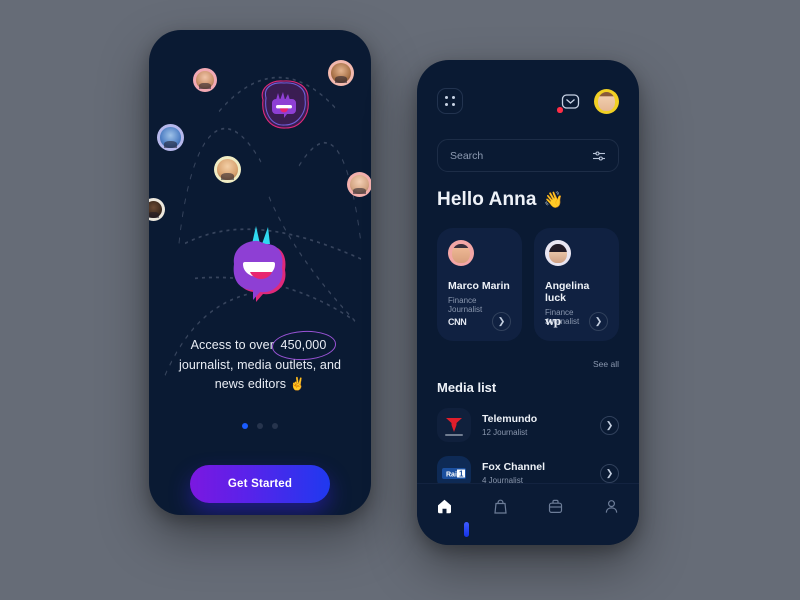  Describe the element at coordinates (606, 101) in the screenshot. I see `user-avatar` at that location.